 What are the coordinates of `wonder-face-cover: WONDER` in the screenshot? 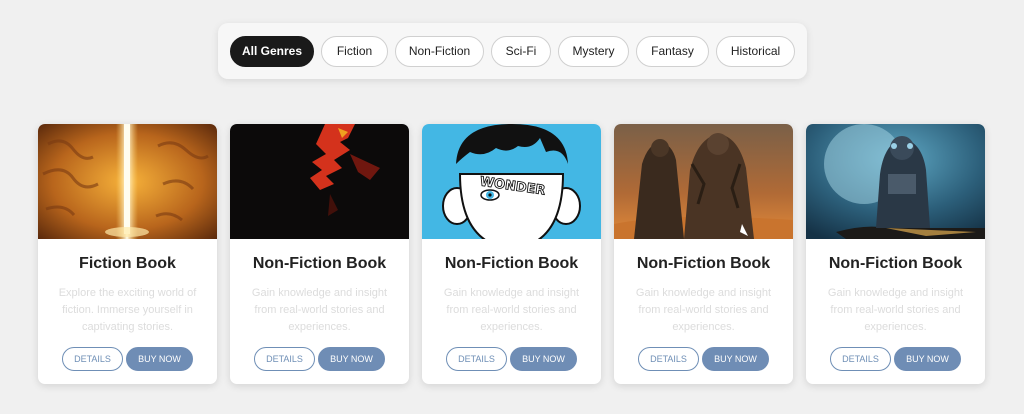 It's located at (511, 181).